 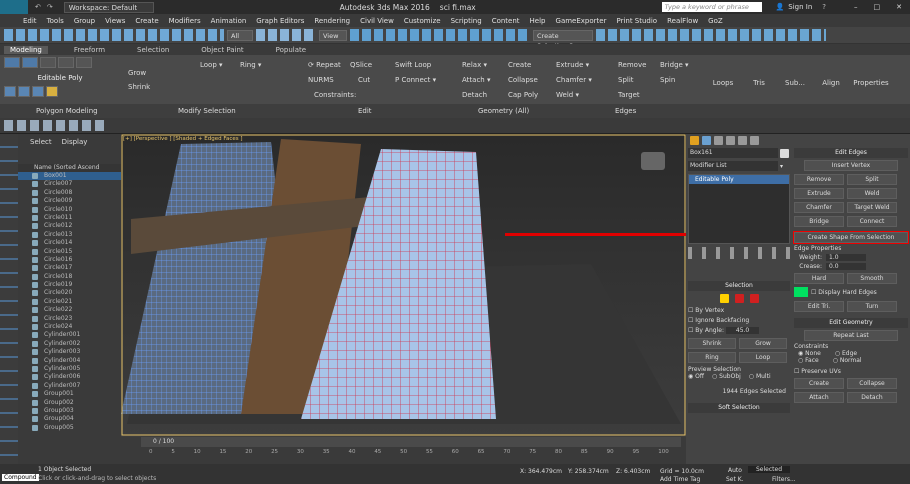 What do you see at coordinates (581, 21) in the screenshot?
I see `menu-gameexporter: GameExporter` at bounding box center [581, 21].